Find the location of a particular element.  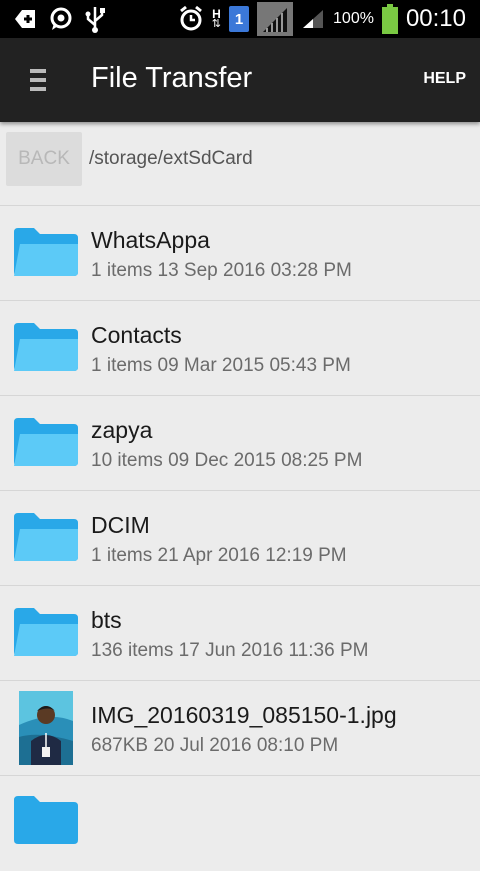

signal-icon is located at coordinates (313, 19).